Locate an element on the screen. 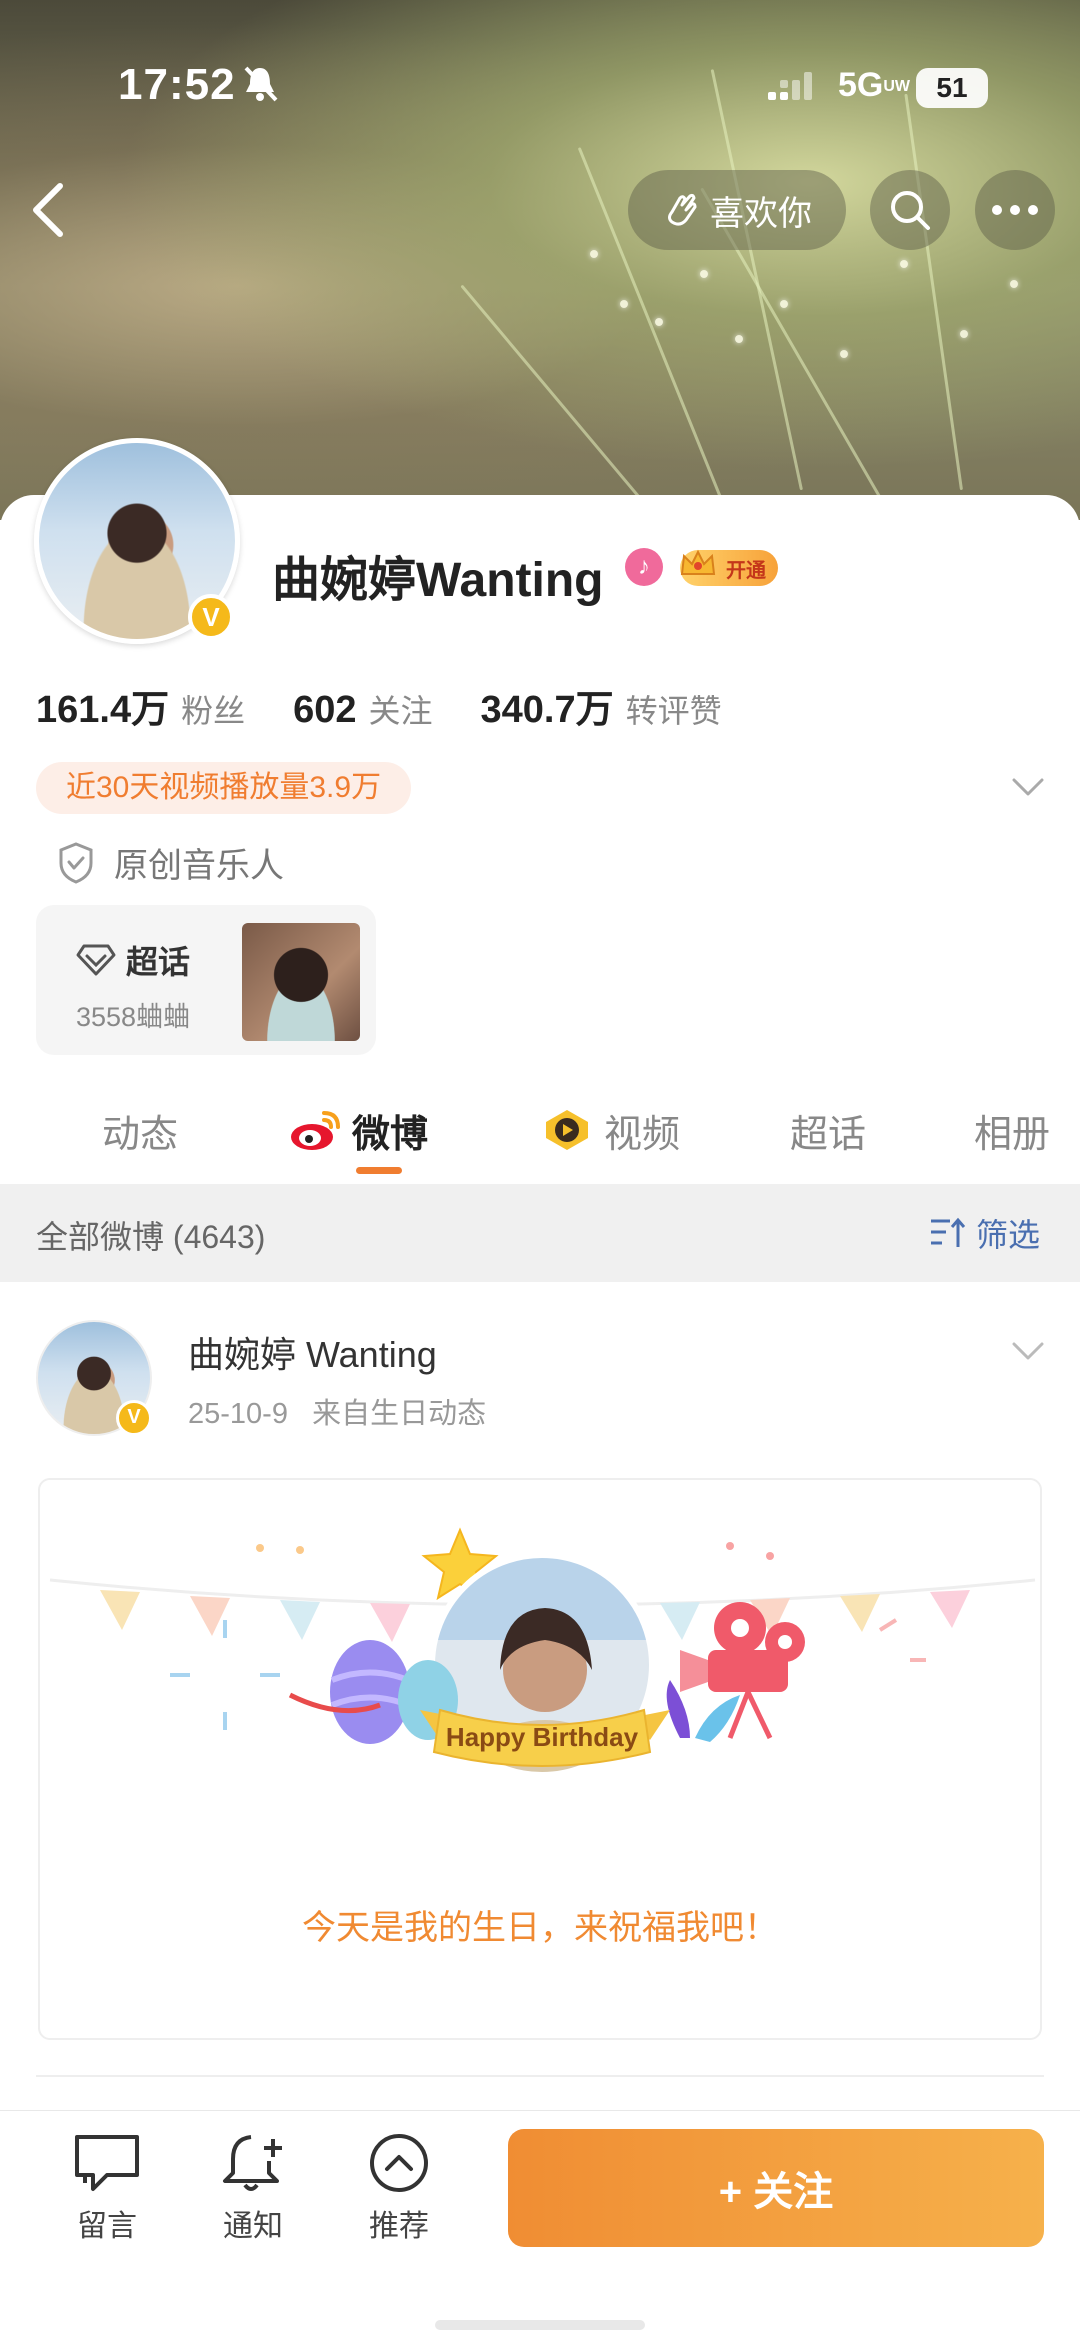 The image size is (1080, 2349). status-bar: 17:52 5GUW 51 is located at coordinates (540, 85).